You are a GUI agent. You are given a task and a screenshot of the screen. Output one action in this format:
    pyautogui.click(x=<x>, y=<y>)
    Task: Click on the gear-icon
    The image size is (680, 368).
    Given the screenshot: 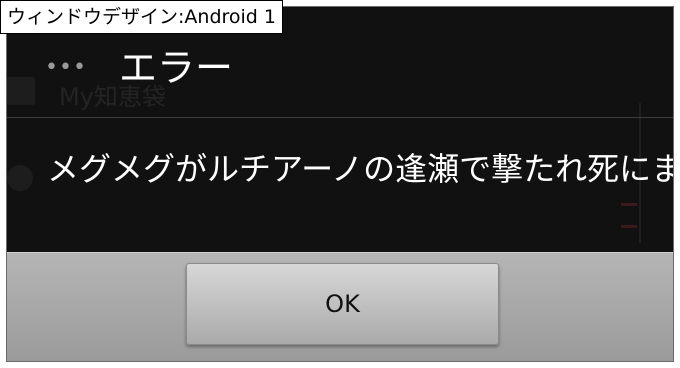 What is the action you would take?
    pyautogui.click(x=20, y=178)
    